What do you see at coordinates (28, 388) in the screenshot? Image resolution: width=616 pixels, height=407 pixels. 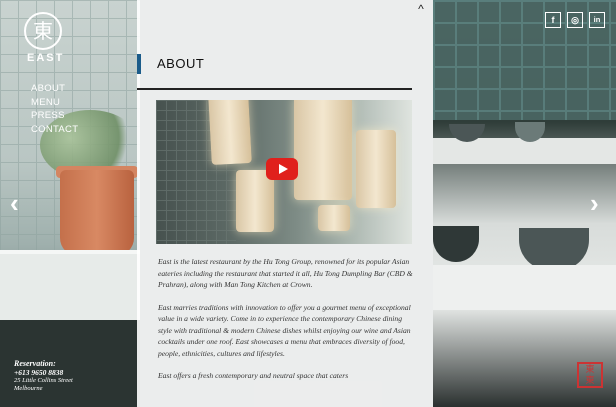 I see `reservation-address-line2: Melbourne` at bounding box center [28, 388].